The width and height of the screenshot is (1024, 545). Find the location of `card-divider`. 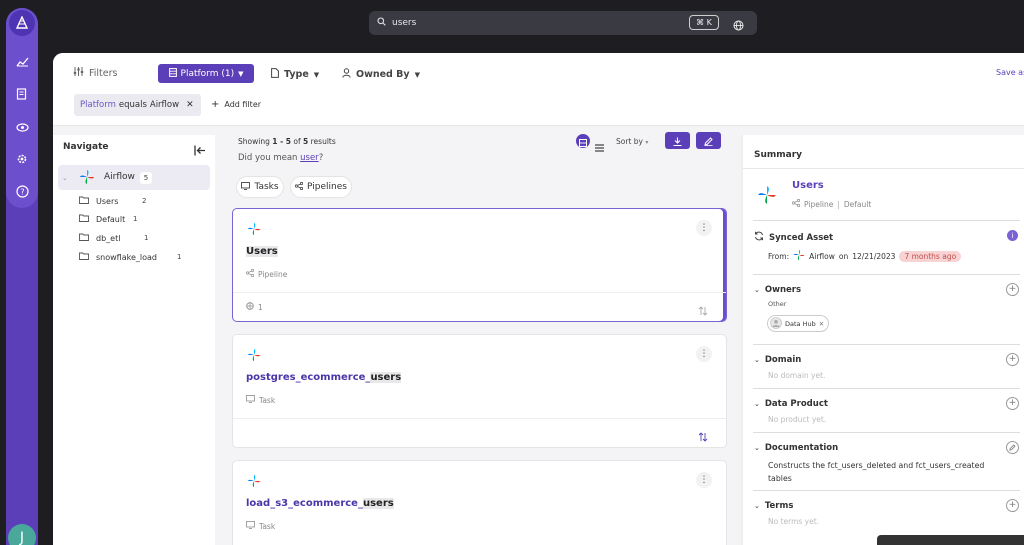

card-divider is located at coordinates (479, 292).